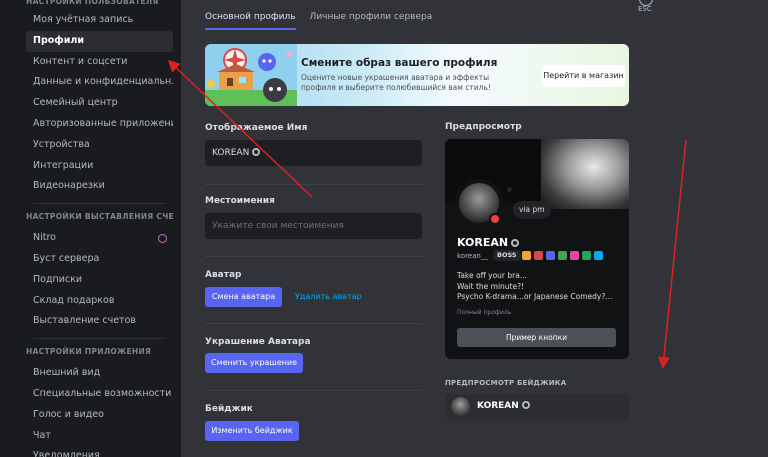 The height and width of the screenshot is (457, 768). What do you see at coordinates (99, 373) in the screenshot?
I see `sidebar-item-appearance: Внешний вид` at bounding box center [99, 373].